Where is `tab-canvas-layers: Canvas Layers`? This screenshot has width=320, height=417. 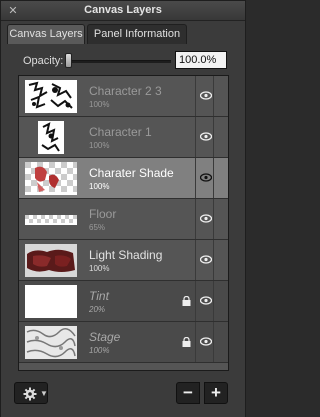
tab-canvas-layers: Canvas Layers is located at coordinates (46, 34).